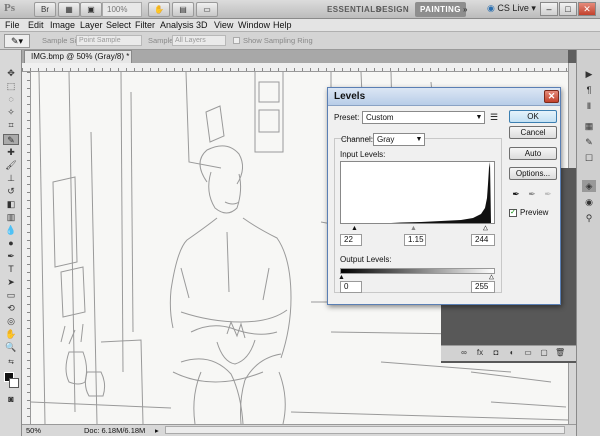  Describe the element at coordinates (11, 362) in the screenshot. I see `swap-colors-icon: ⇆` at that location.